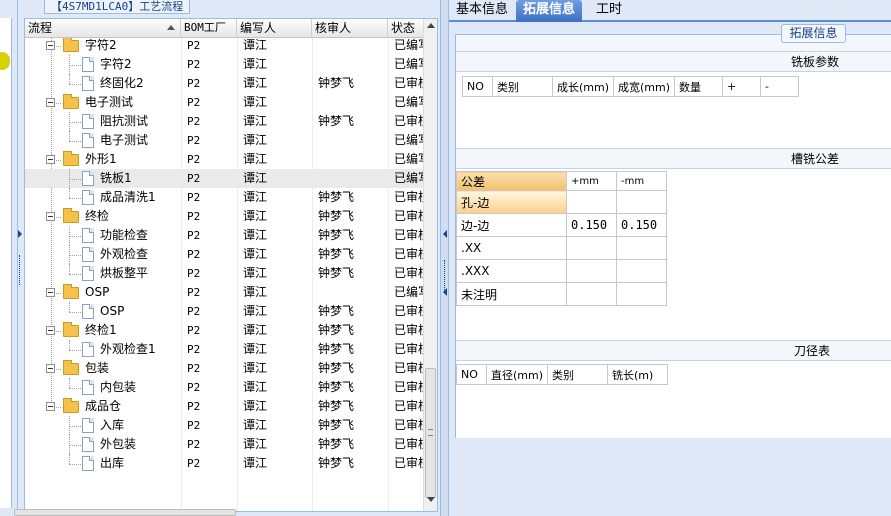  Describe the element at coordinates (813, 33) in the screenshot. I see `extended-info-fieldset-title: 拓展信息` at that location.